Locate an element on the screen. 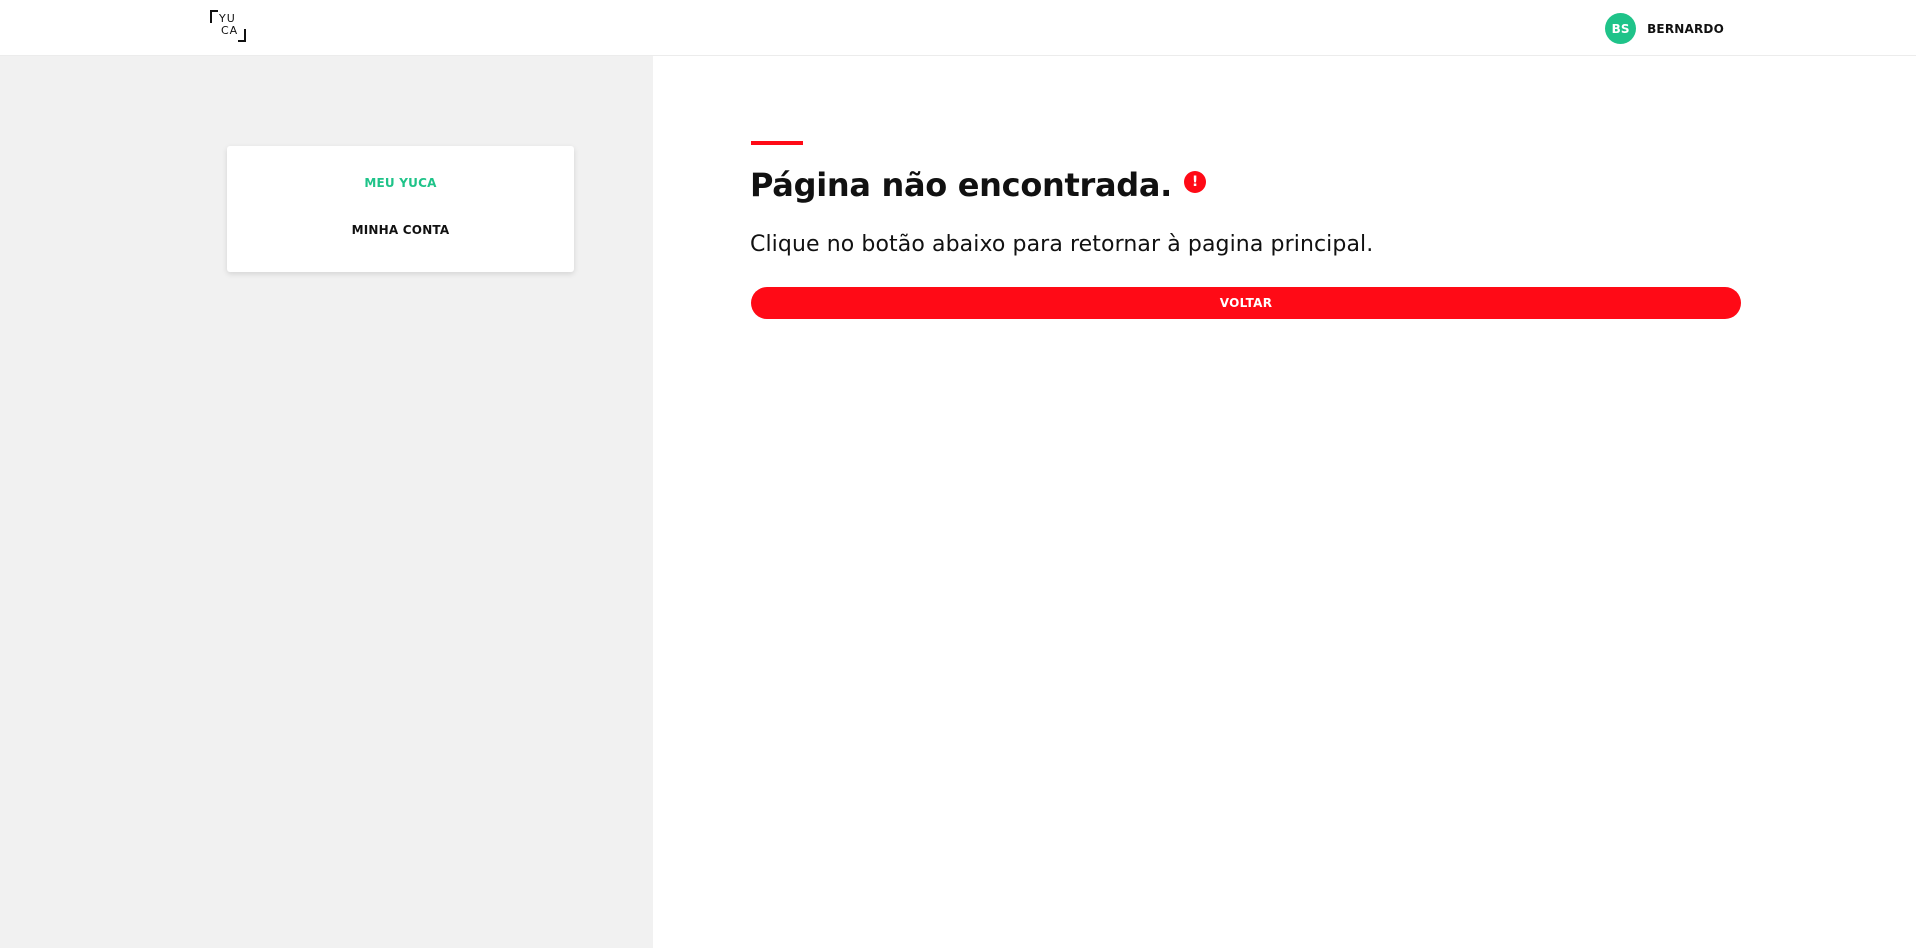  yuca-logo: YU CA is located at coordinates (228, 26).